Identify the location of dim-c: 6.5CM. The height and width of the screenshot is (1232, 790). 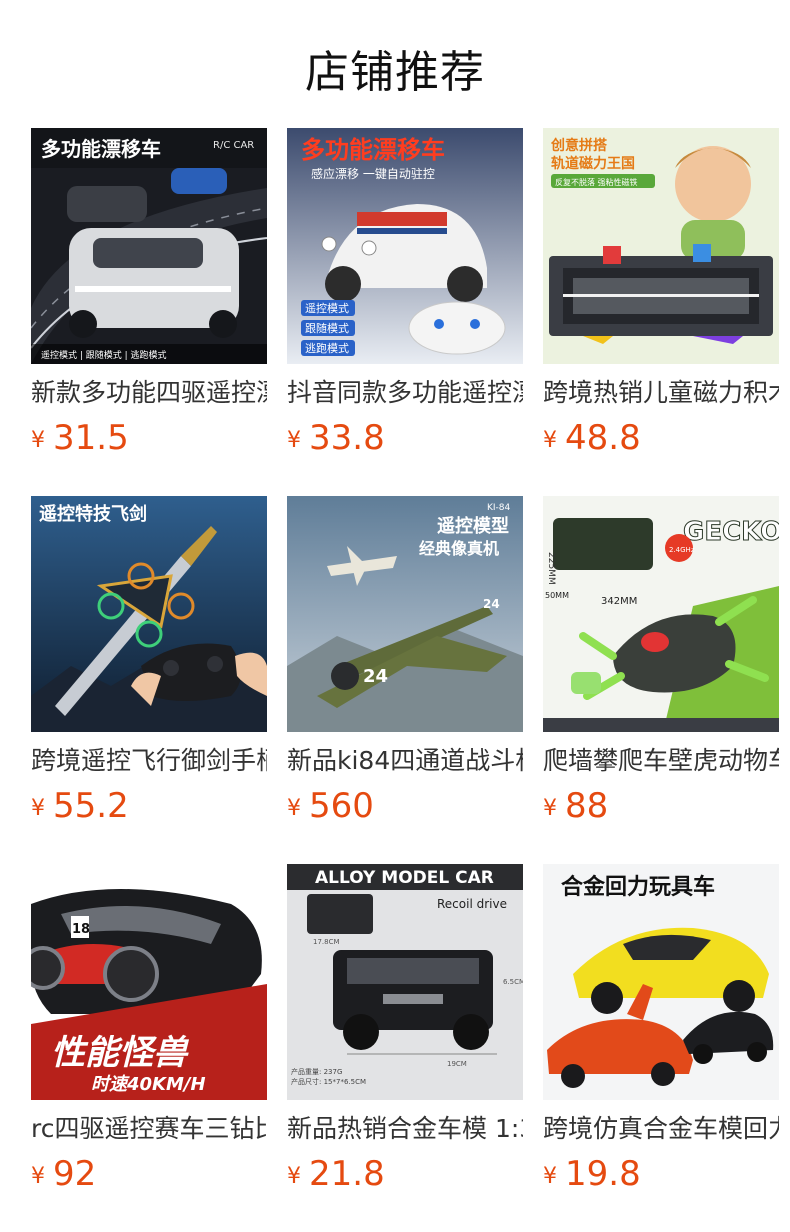
(513, 982).